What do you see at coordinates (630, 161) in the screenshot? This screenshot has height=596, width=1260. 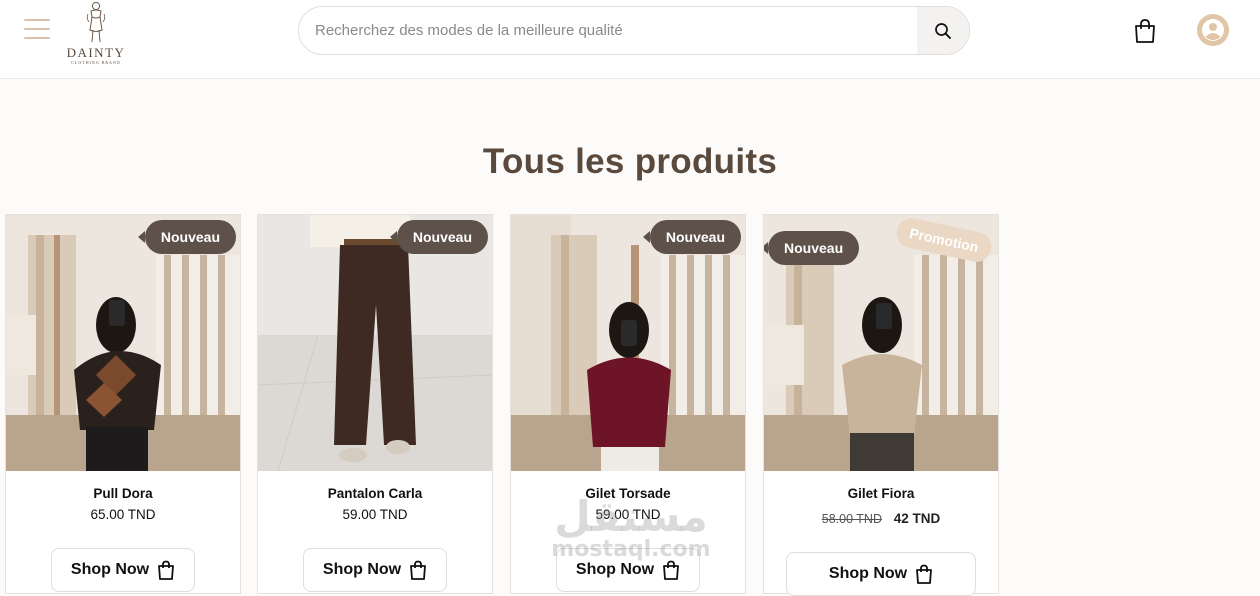 I see `page-title: Tous les produits` at bounding box center [630, 161].